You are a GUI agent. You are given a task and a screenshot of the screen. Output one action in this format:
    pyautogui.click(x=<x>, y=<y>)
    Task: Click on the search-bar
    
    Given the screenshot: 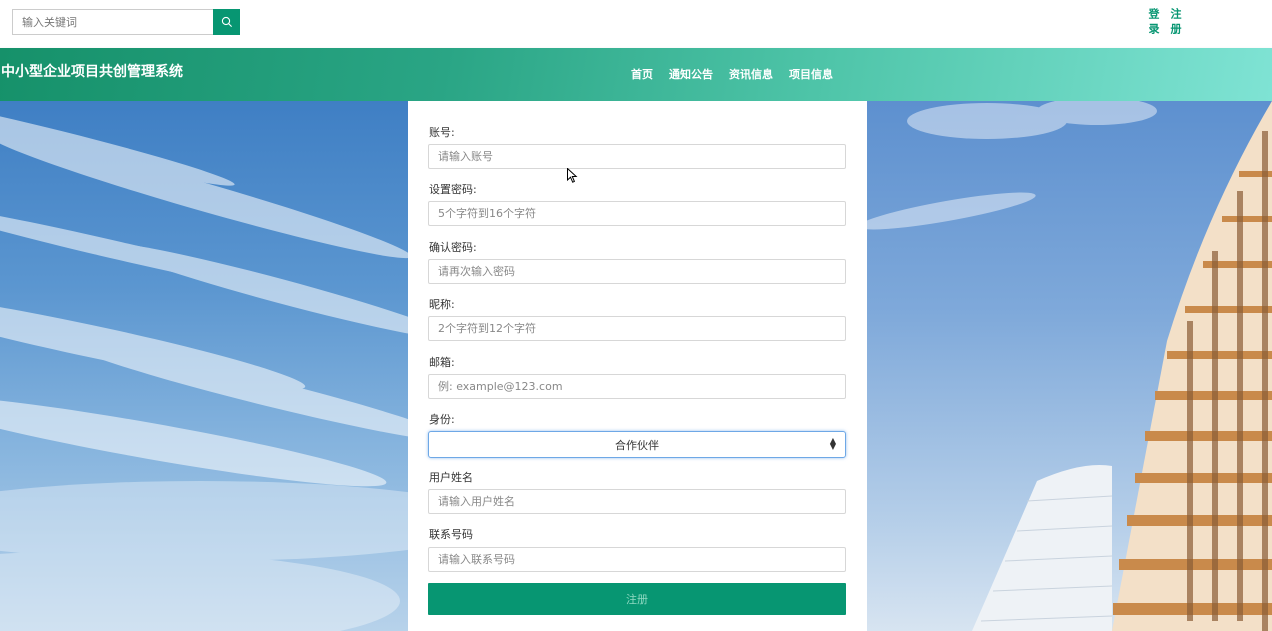 What is the action you would take?
    pyautogui.click(x=126, y=22)
    